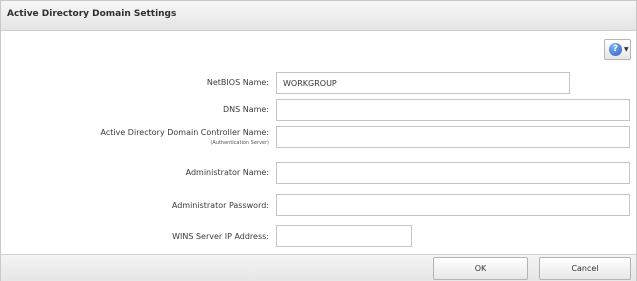  Describe the element at coordinates (453, 205) in the screenshot. I see `administrator-password-input` at that location.